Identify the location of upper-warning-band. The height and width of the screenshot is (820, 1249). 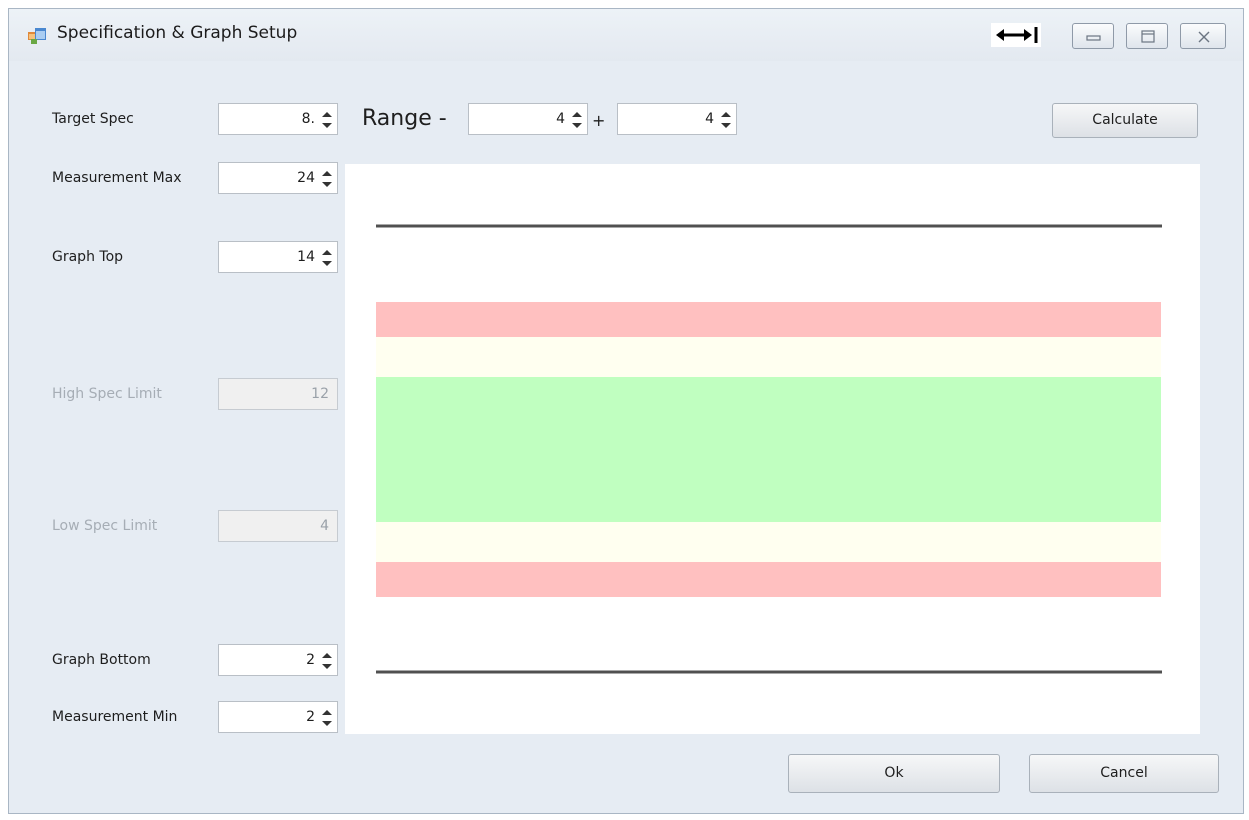
(768, 357).